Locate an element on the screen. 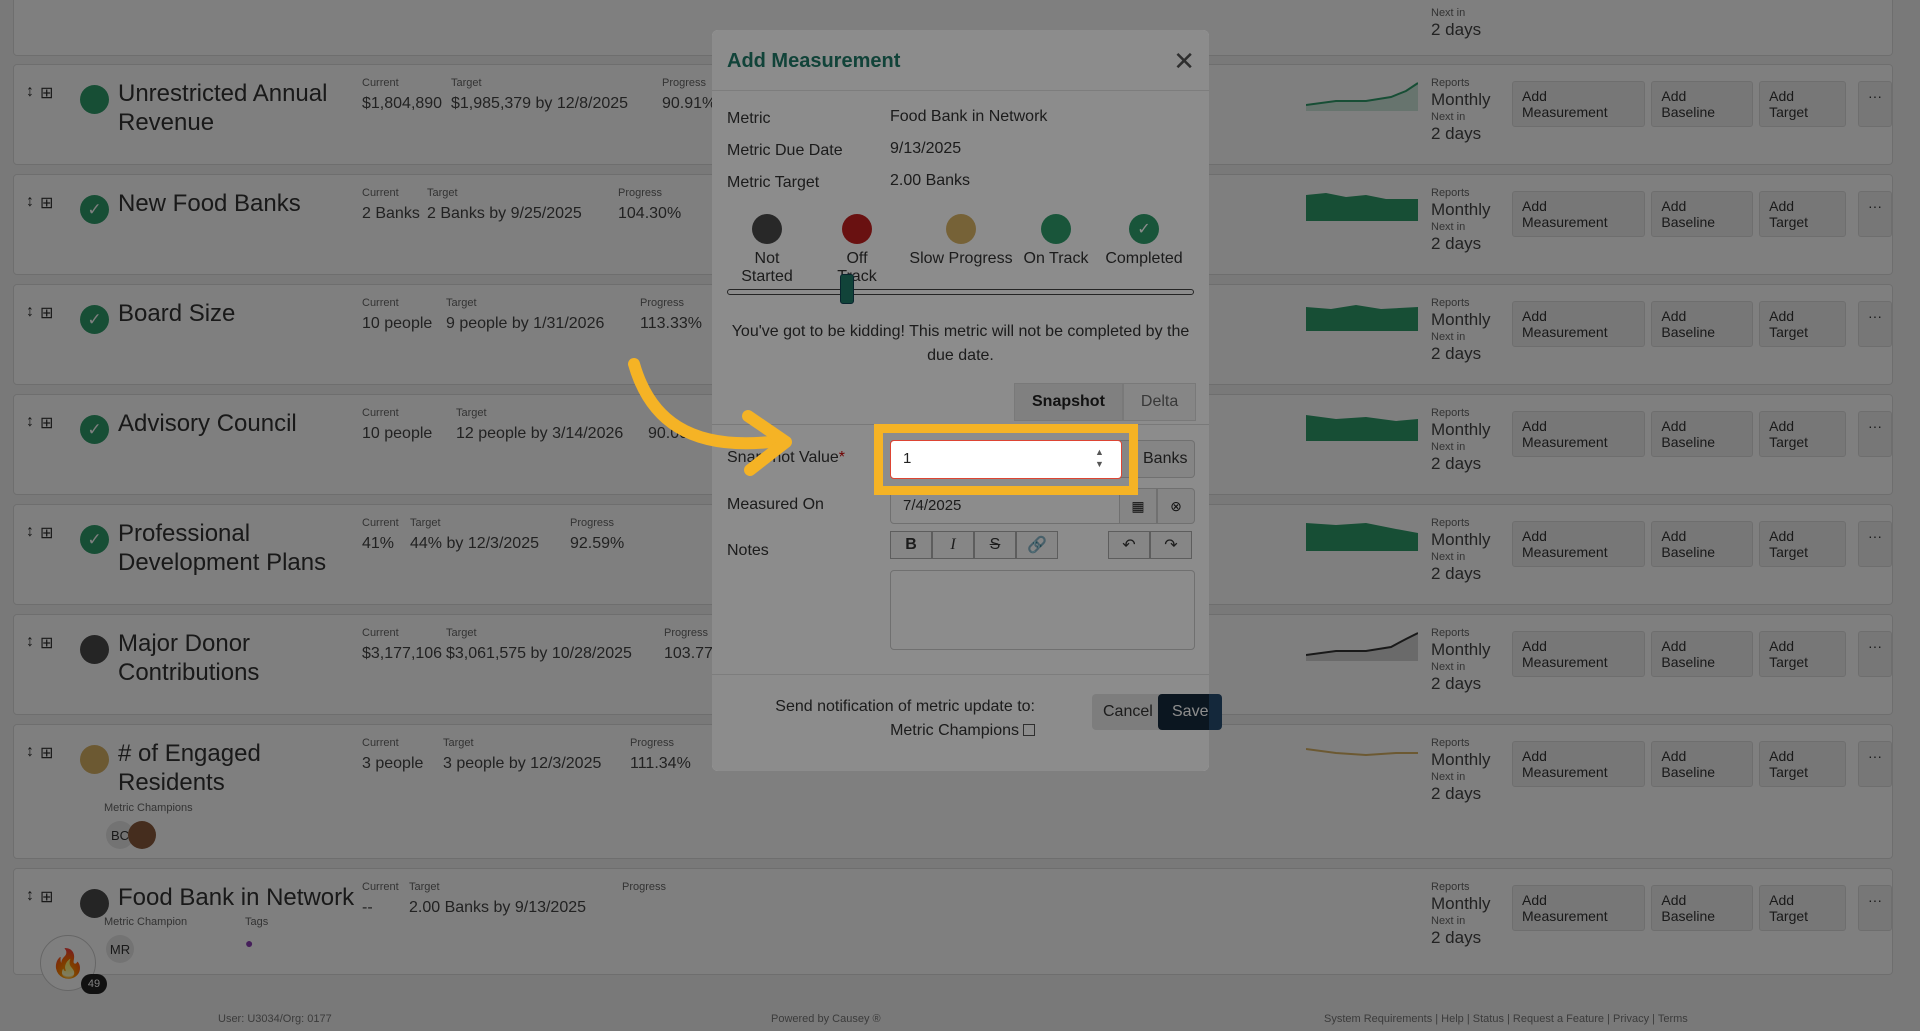 The width and height of the screenshot is (1920, 1031). snapshot-value-input-focused: 1 is located at coordinates (1006, 459).